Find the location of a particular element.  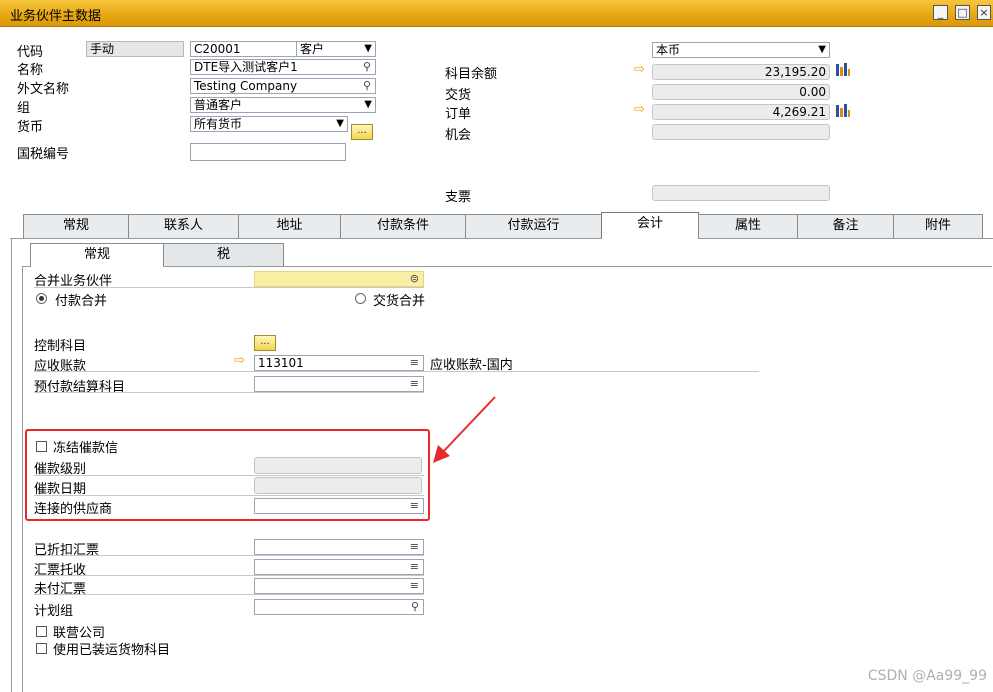

tab-remarks: 备注 is located at coordinates (845, 226).